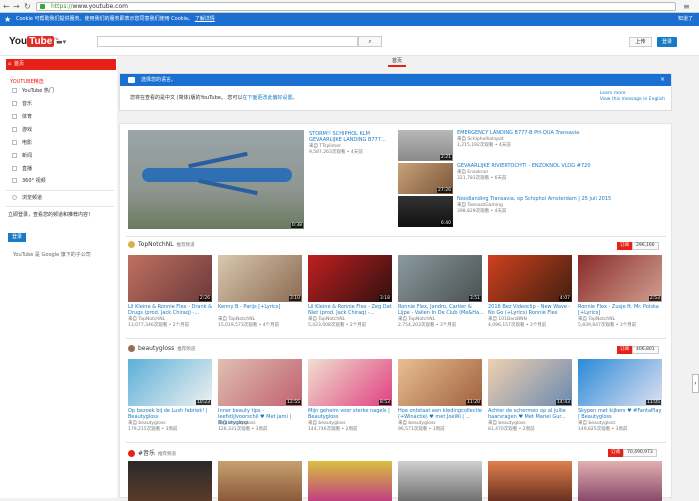  Describe the element at coordinates (480, 140) in the screenshot. I see `video-channel: 来自 Schipholhotspot` at that location.